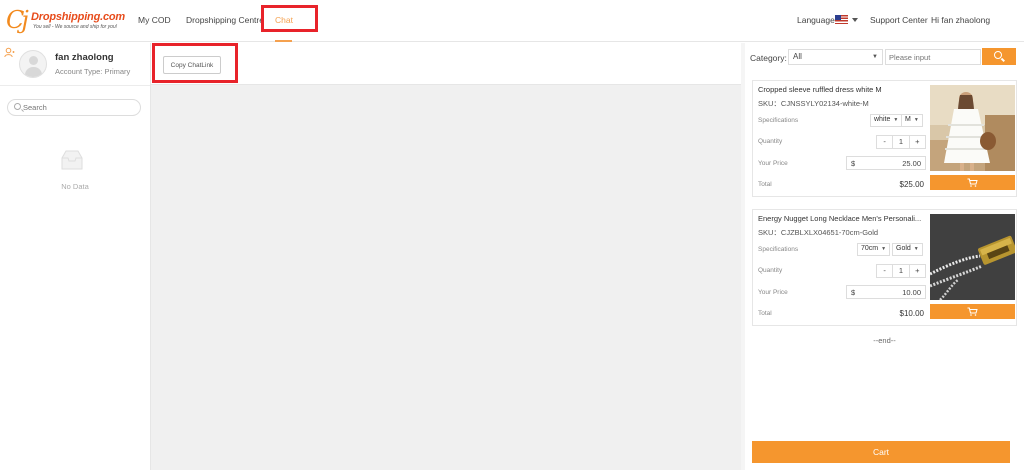  I want to click on contact-search-input, so click(78, 107).